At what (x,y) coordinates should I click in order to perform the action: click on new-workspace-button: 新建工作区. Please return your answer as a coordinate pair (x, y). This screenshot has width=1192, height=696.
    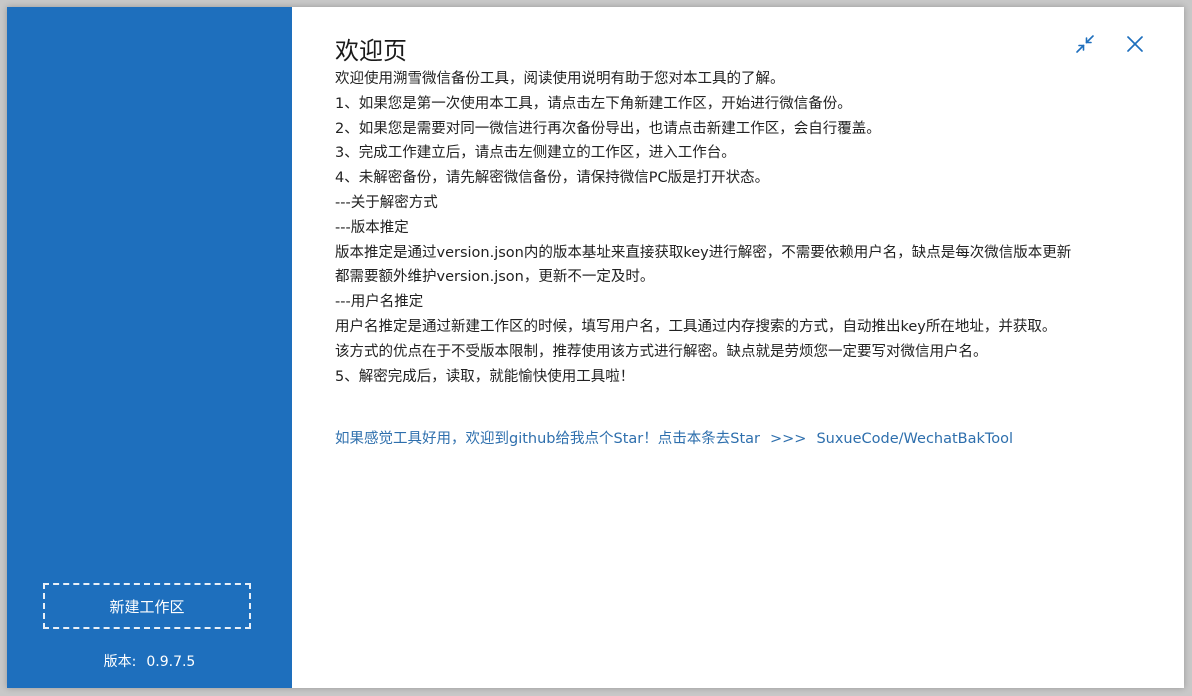
    Looking at the image, I should click on (147, 606).